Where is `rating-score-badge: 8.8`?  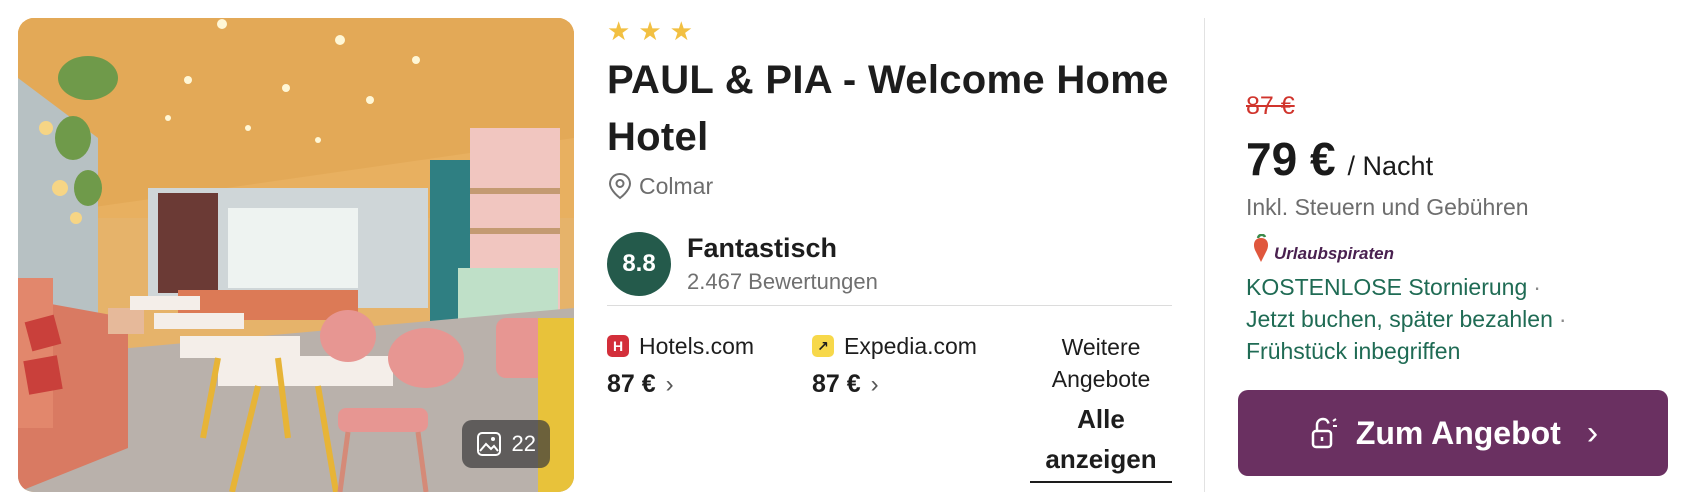
rating-score-badge: 8.8 is located at coordinates (639, 264).